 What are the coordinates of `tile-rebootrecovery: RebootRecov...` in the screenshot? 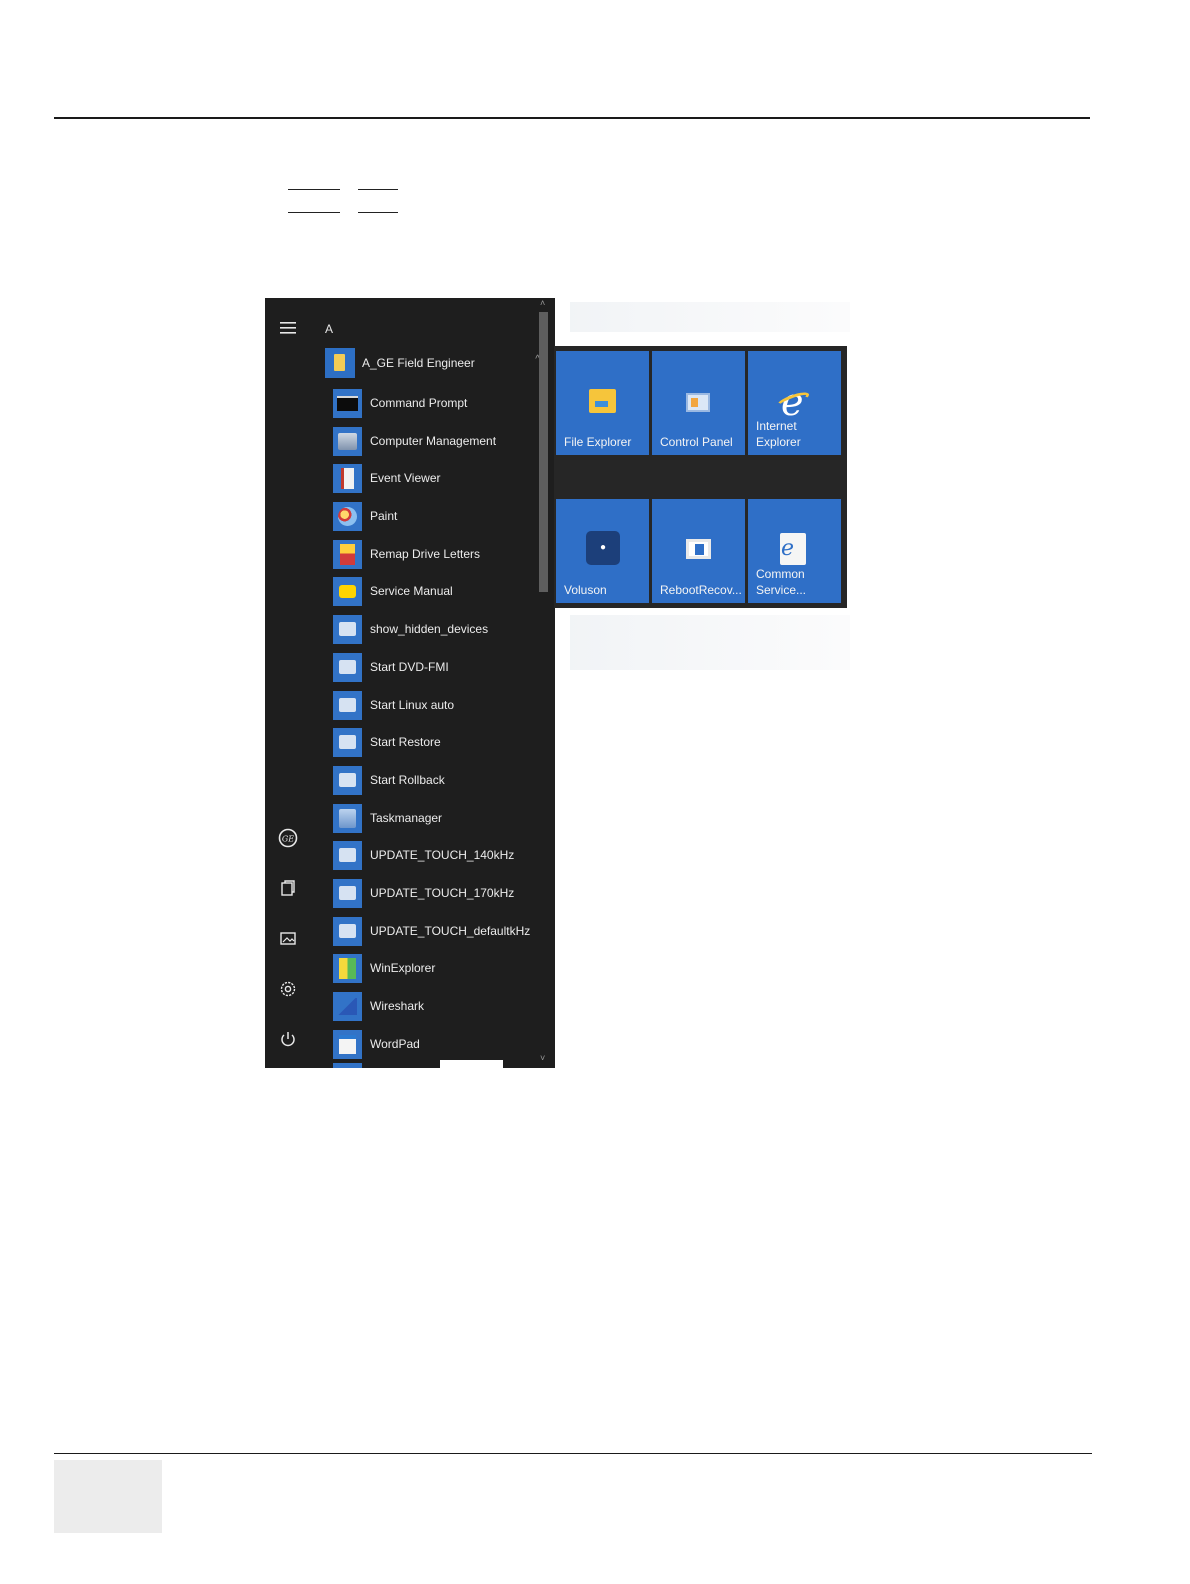 It's located at (698, 551).